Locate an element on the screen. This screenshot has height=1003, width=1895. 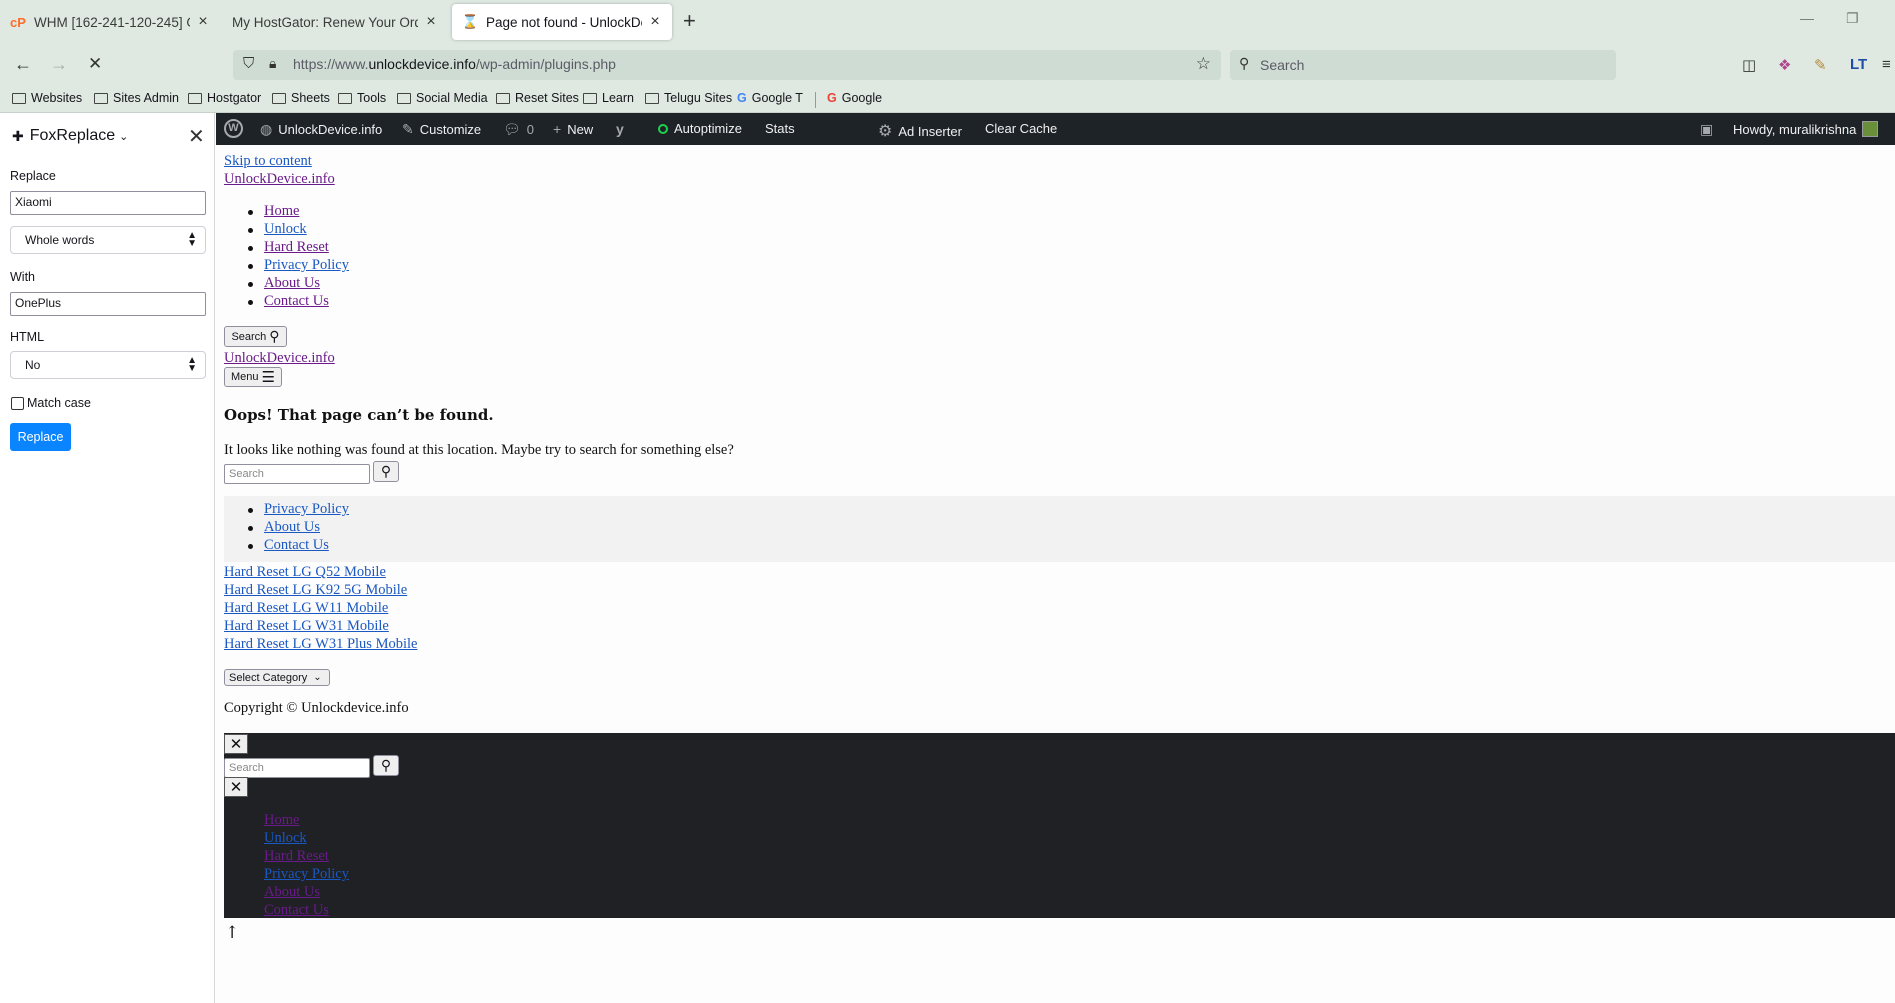
recent-post-link: Hard Reset LG Q52 Mobile is located at coordinates (305, 572).